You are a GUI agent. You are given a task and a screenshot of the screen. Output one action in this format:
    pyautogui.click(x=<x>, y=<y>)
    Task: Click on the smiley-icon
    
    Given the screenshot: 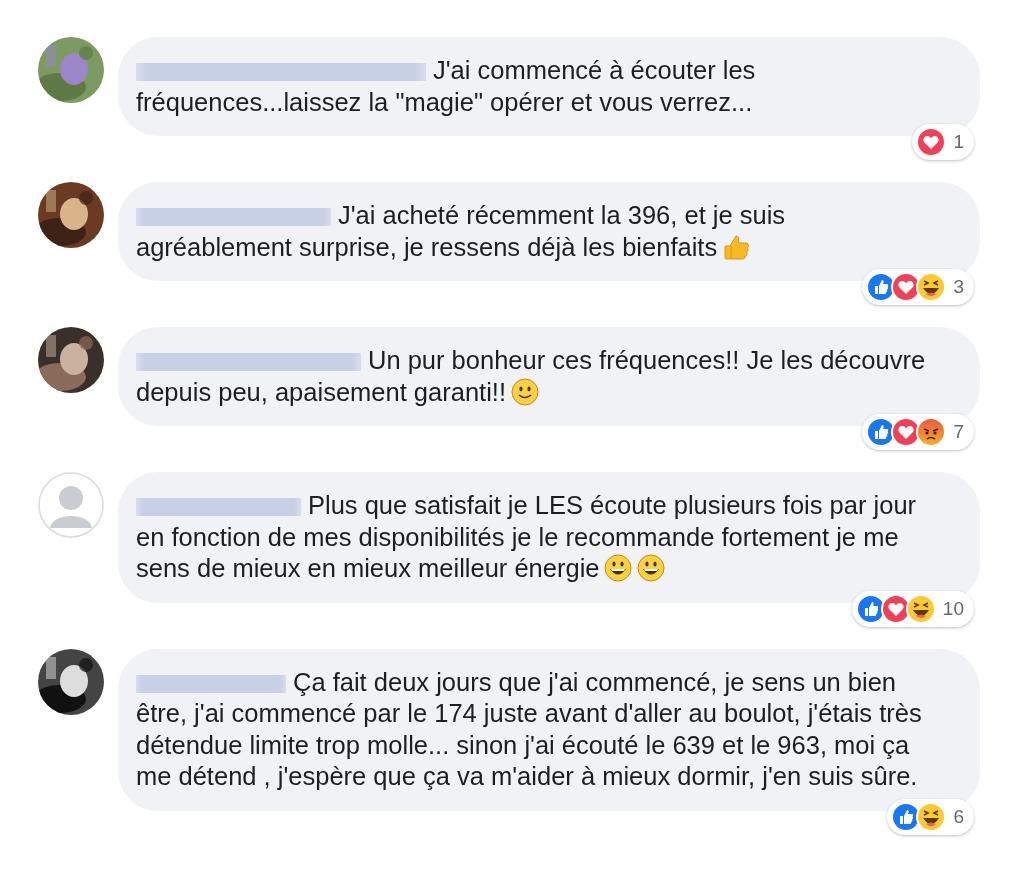 What is the action you would take?
    pyautogui.click(x=525, y=391)
    